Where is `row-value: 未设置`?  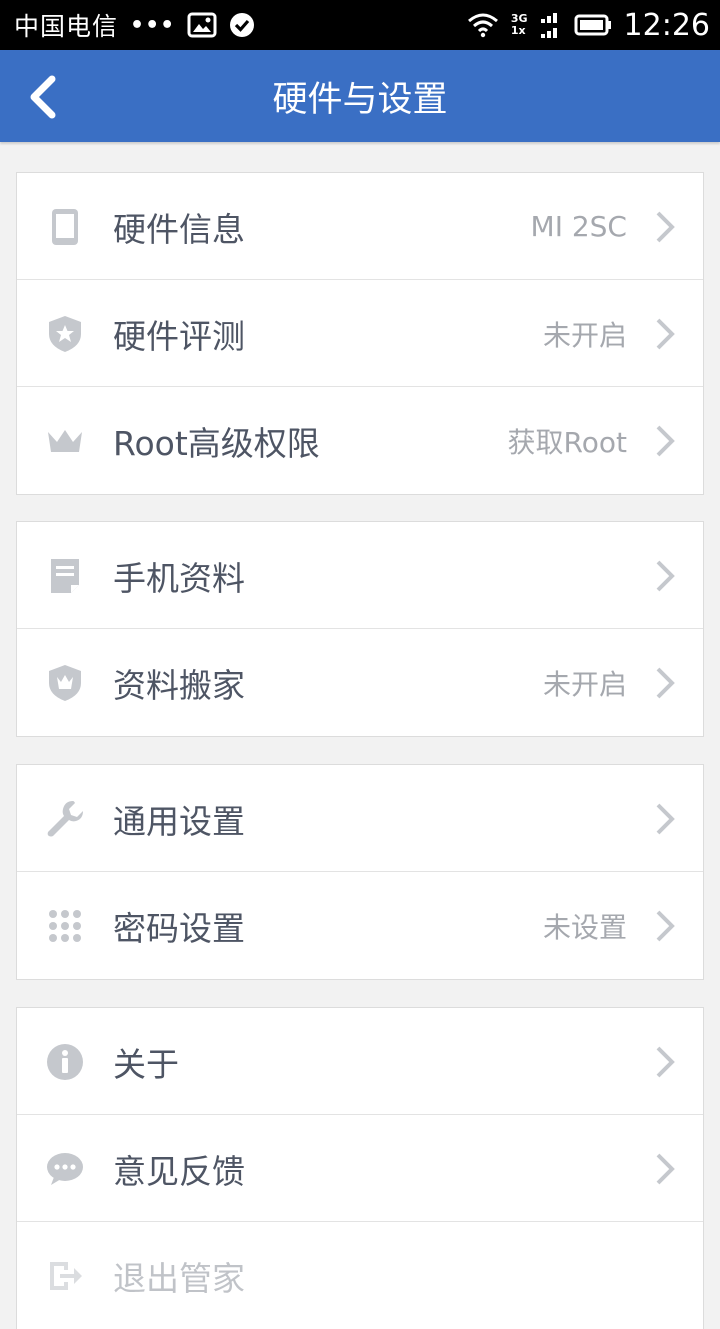
row-value: 未设置 is located at coordinates (584, 927).